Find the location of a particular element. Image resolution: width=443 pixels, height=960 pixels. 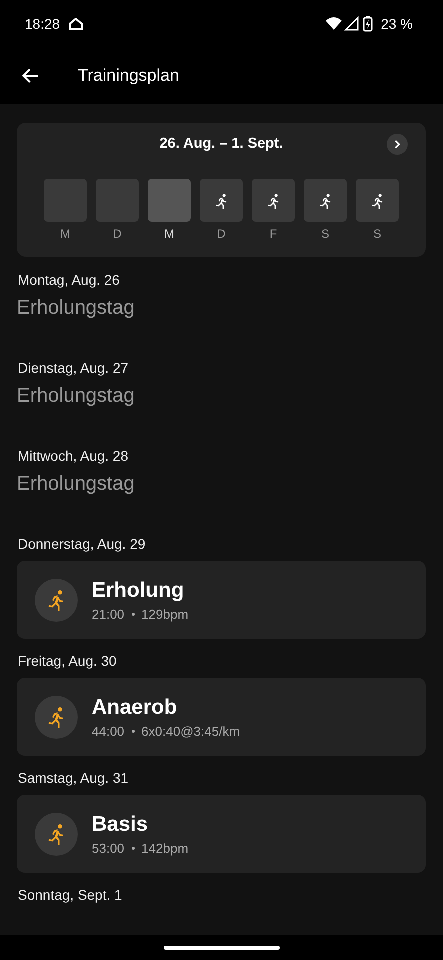

battery-level: 23 % is located at coordinates (397, 24).